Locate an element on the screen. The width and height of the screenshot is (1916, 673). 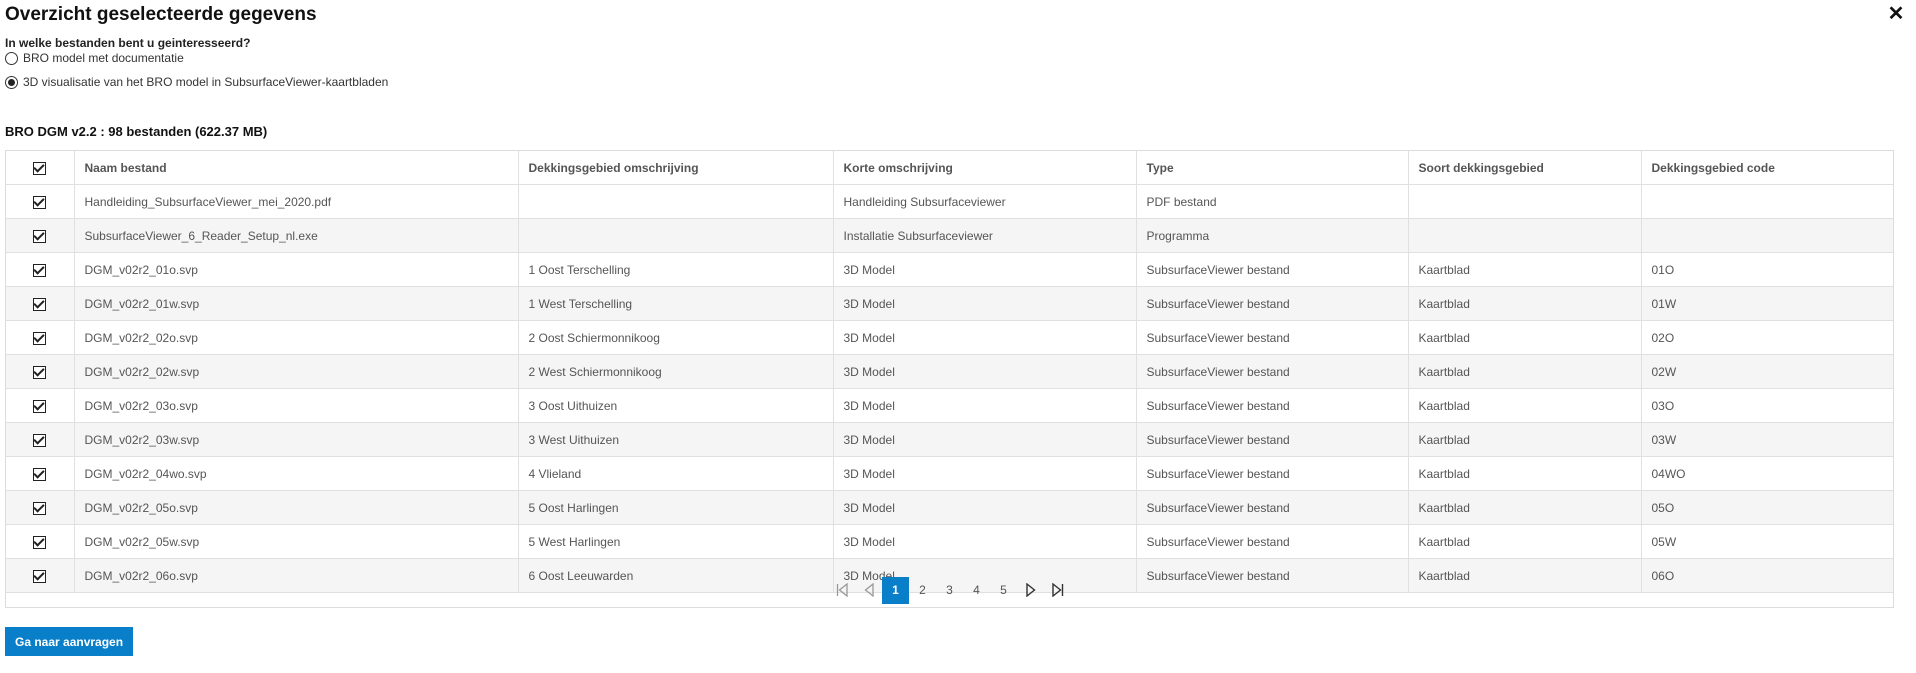
table-cell: Installatie Subsurfaceviewer is located at coordinates (985, 235).